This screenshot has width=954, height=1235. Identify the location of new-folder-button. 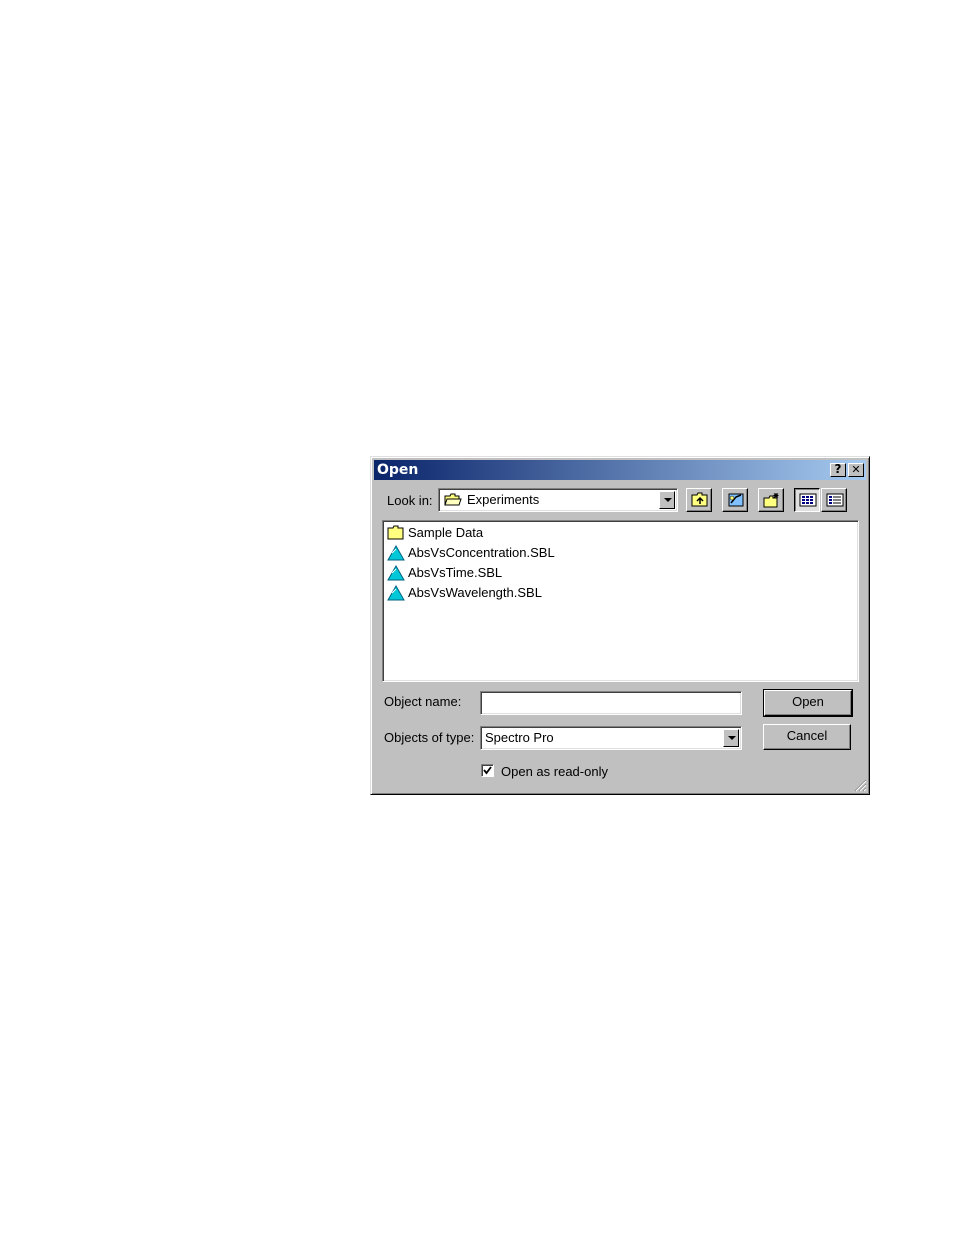
(771, 500).